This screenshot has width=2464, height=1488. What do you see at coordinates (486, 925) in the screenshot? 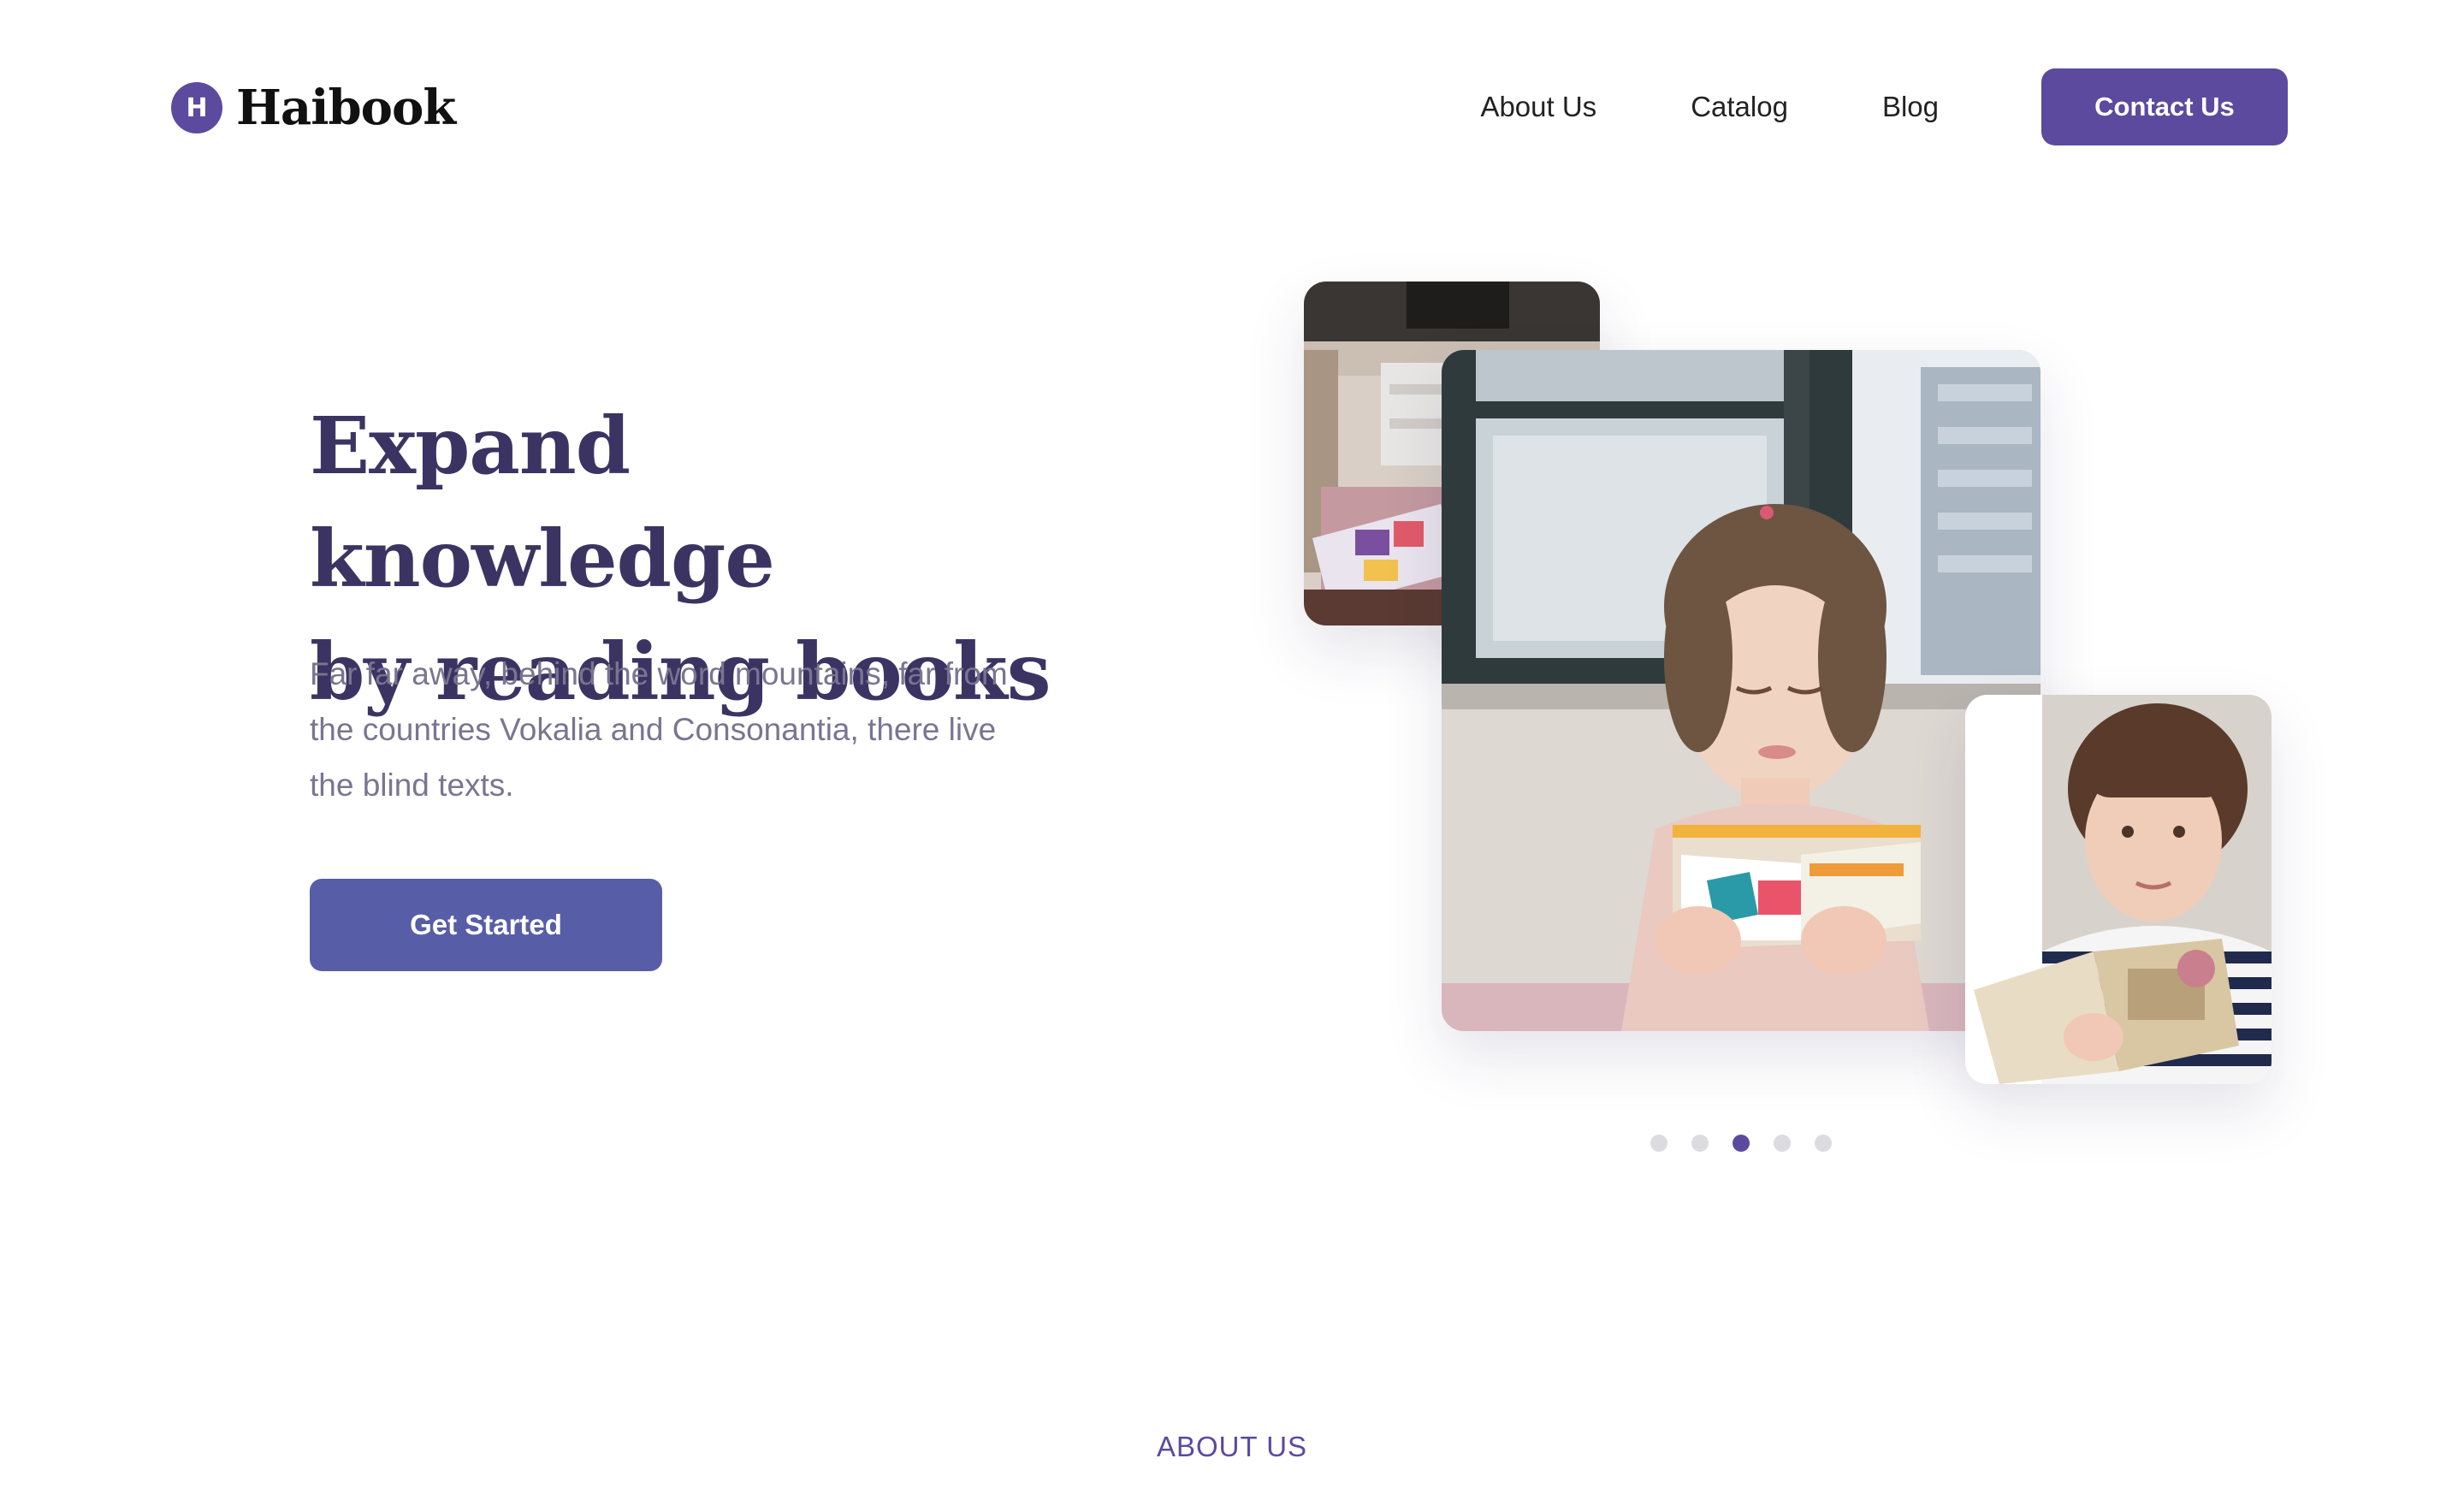
I see `get-started-button: Get Started` at bounding box center [486, 925].